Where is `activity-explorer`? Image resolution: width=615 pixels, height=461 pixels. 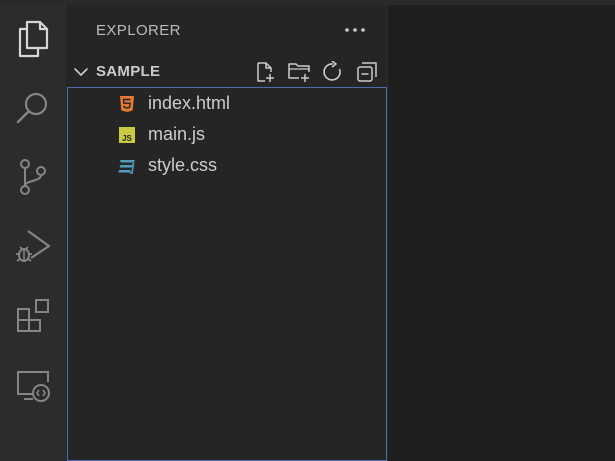
activity-explorer is located at coordinates (33, 39).